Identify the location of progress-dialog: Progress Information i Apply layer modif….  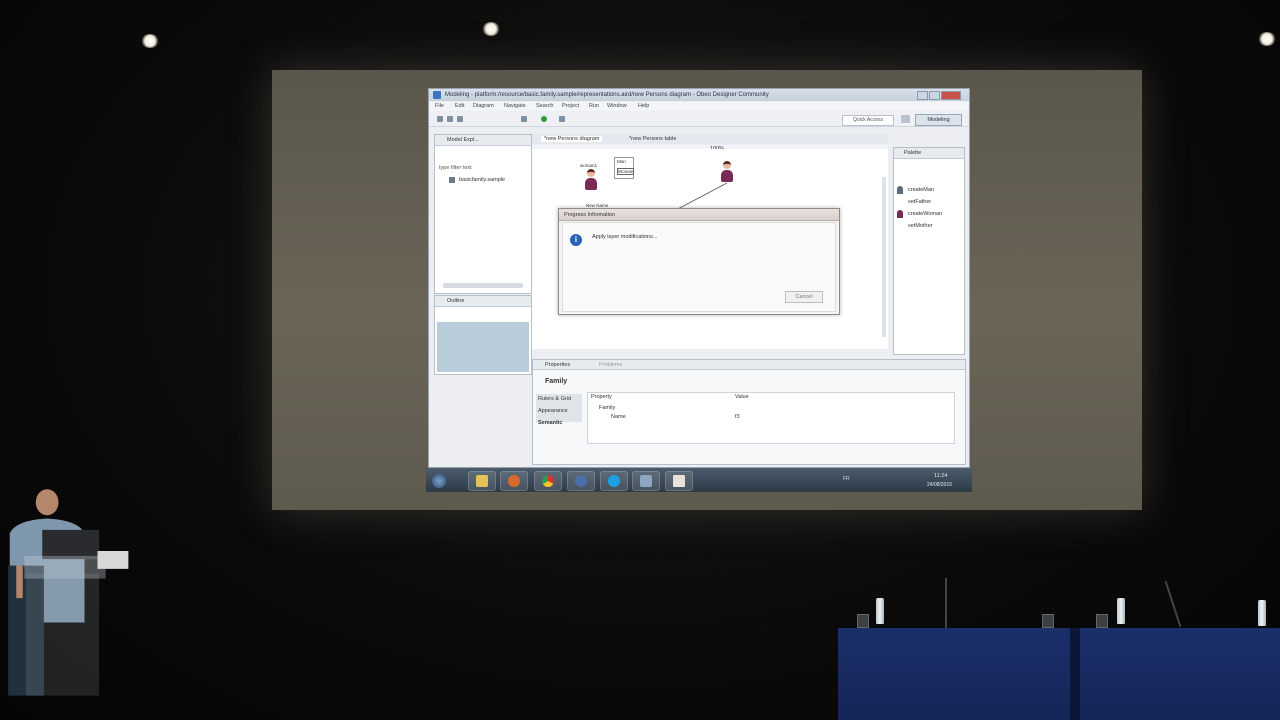
(699, 261).